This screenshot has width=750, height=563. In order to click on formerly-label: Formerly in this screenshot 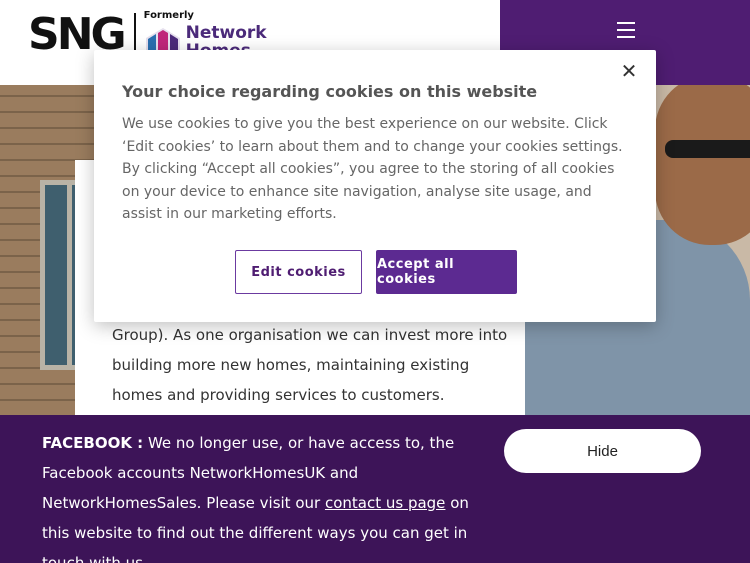, I will do `click(168, 15)`.